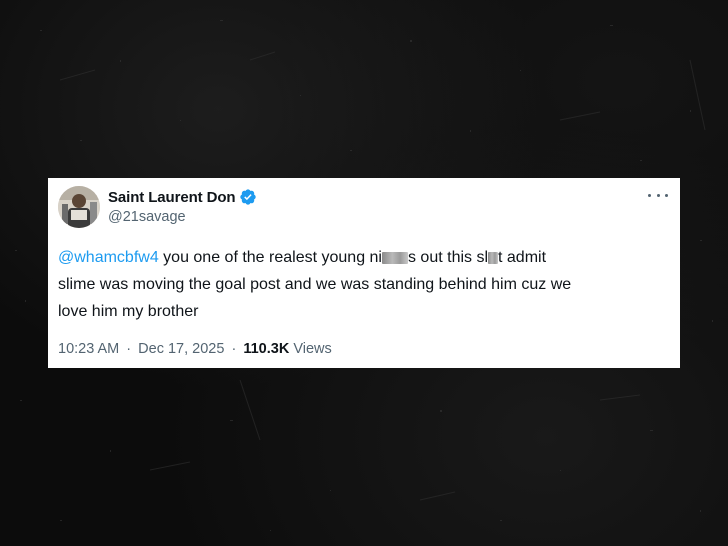  Describe the element at coordinates (248, 197) in the screenshot. I see `verified-badge-icon` at that location.